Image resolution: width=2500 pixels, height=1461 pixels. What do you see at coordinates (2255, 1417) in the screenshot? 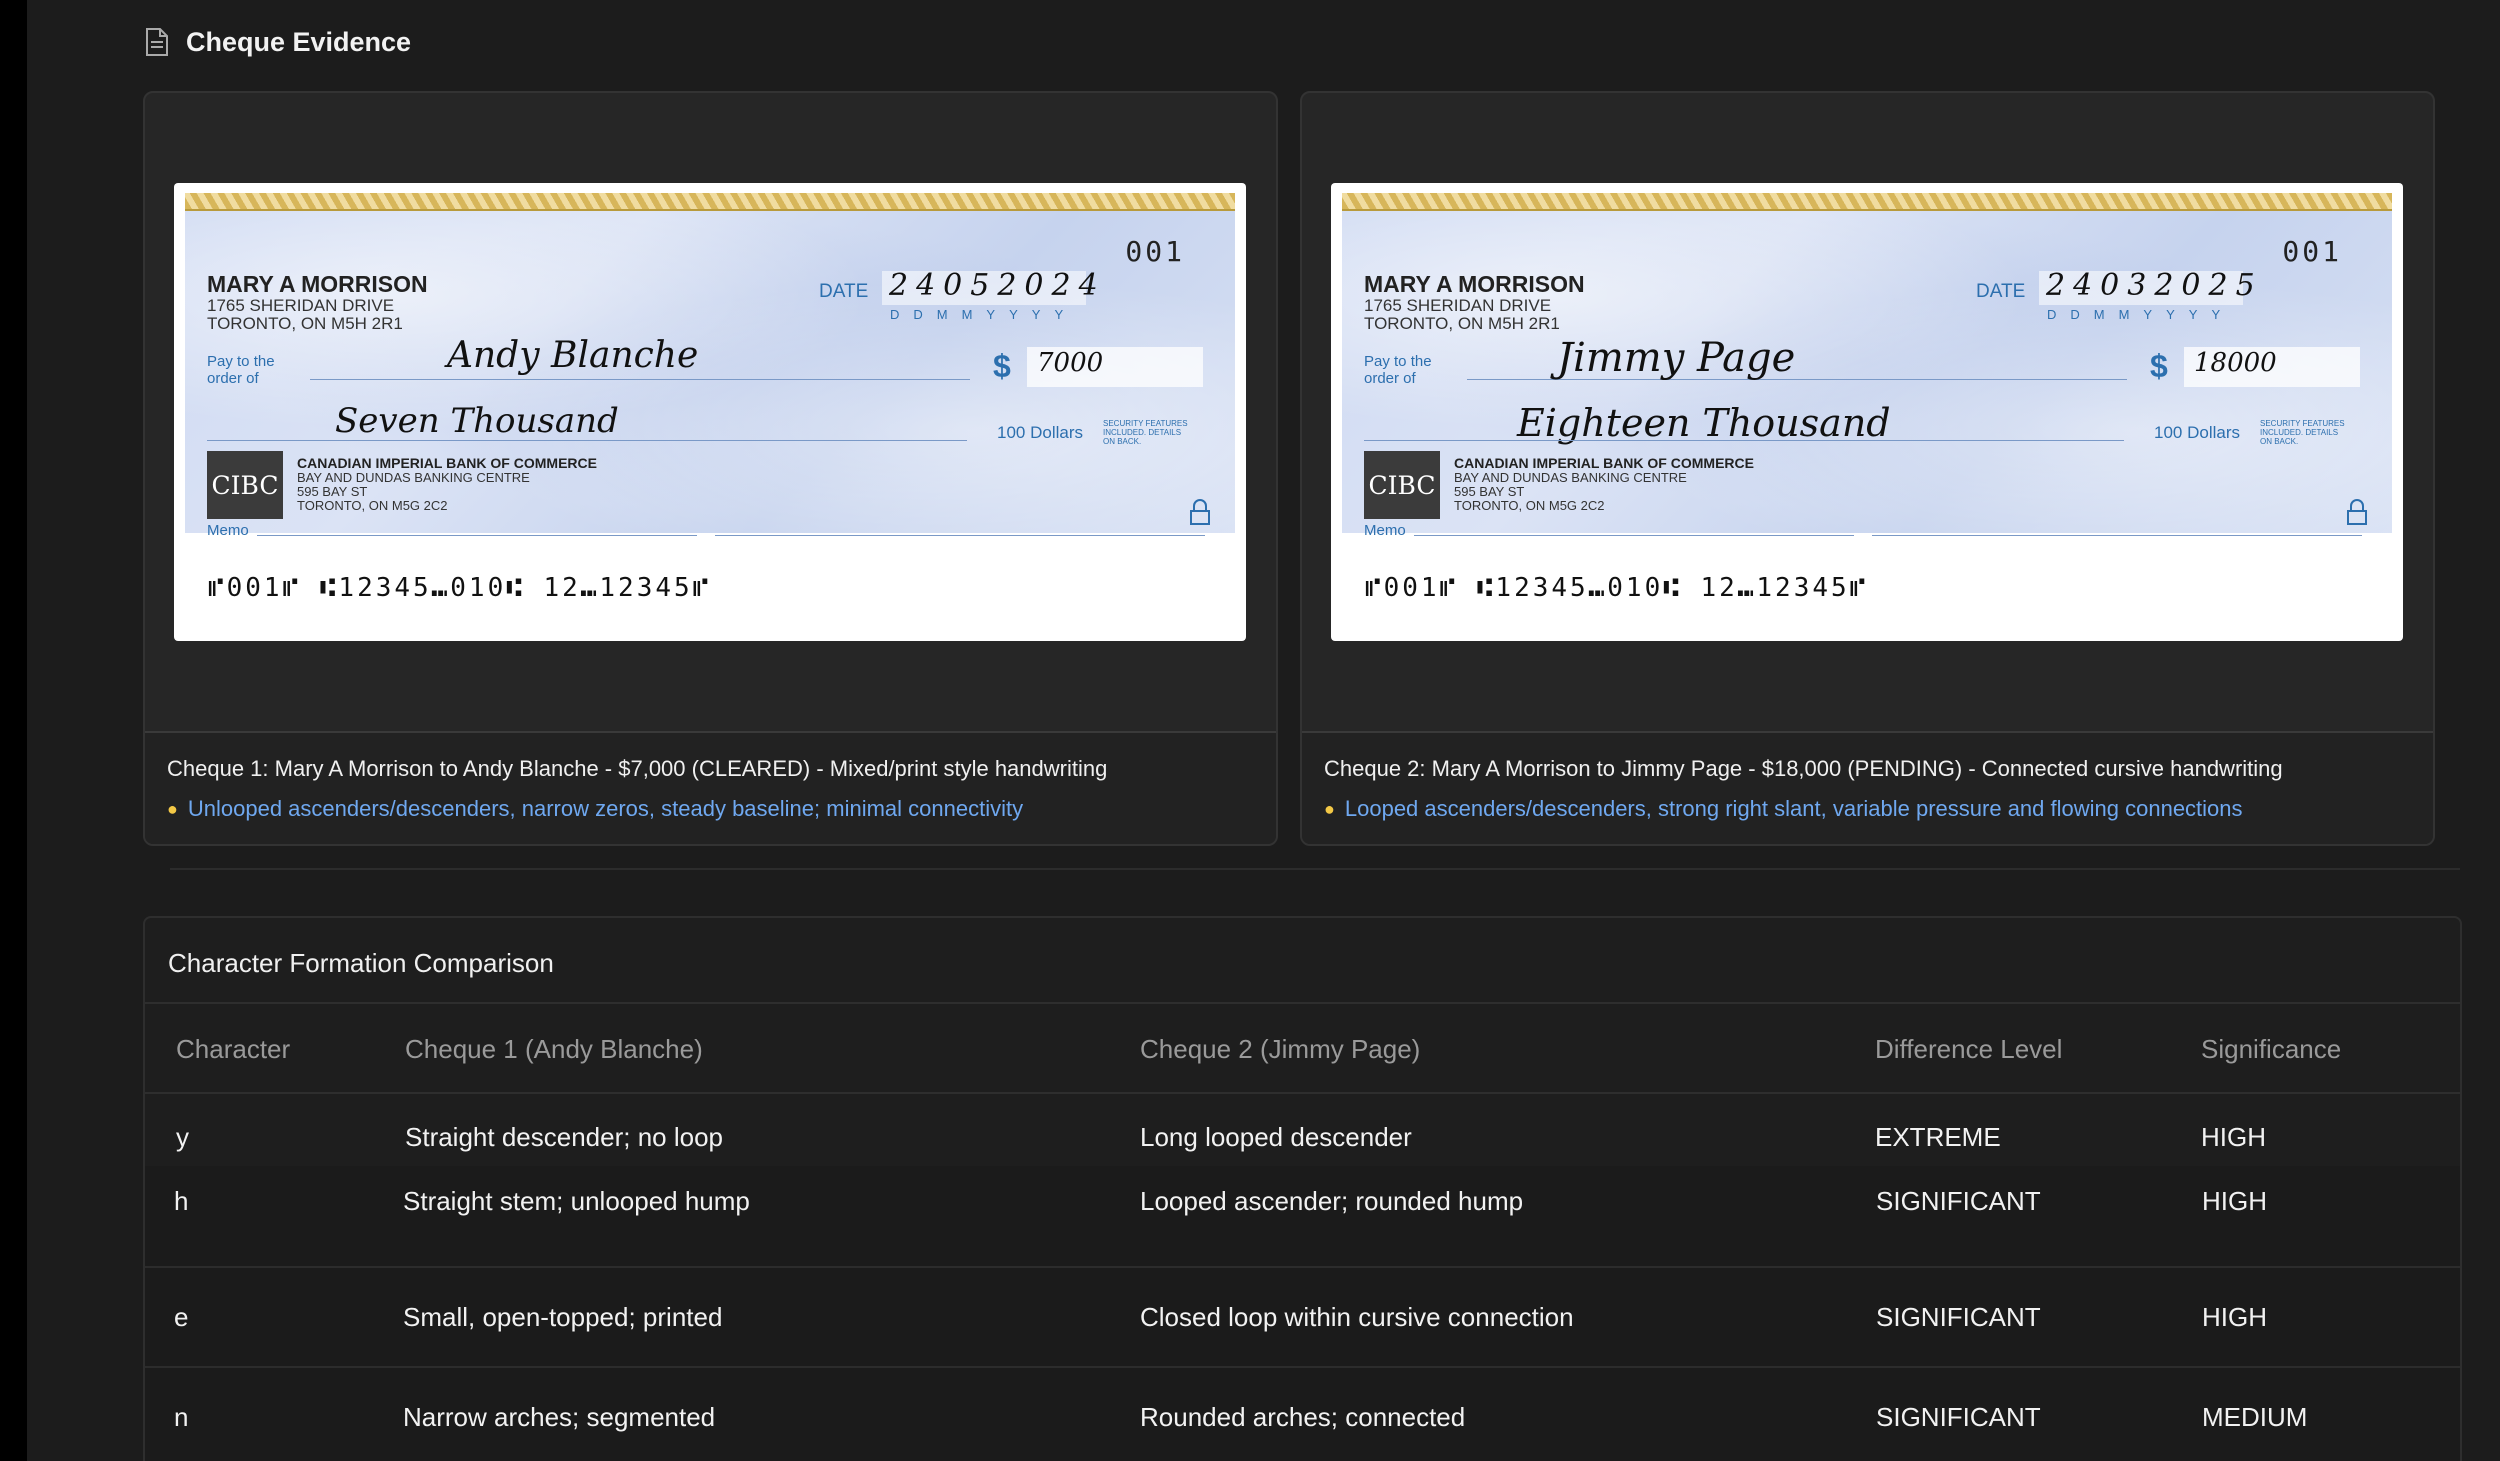
I see `cell-significance: MEDIUM` at bounding box center [2255, 1417].